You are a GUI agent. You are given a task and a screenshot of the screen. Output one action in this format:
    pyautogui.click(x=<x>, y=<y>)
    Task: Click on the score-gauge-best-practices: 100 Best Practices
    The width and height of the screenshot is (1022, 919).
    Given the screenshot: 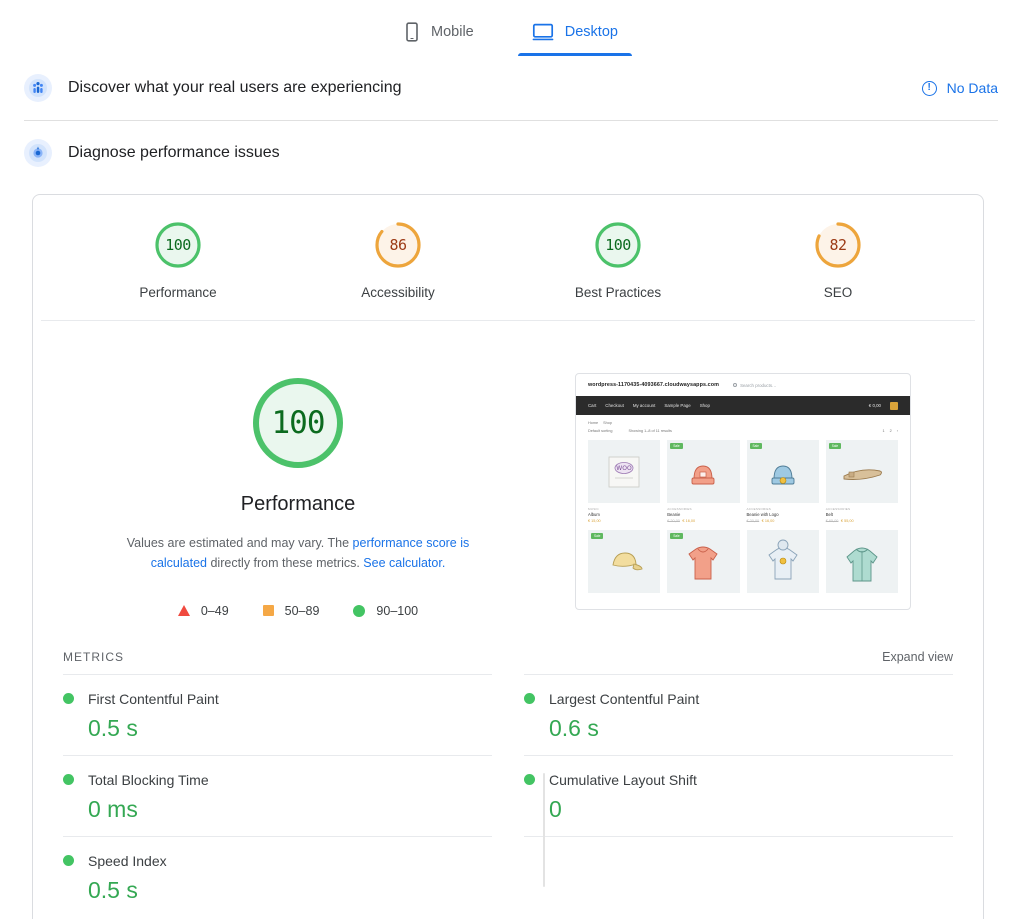 What is the action you would take?
    pyautogui.click(x=618, y=259)
    